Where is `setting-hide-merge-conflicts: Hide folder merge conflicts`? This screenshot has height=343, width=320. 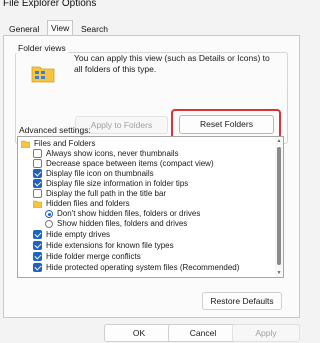
setting-hide-merge-conflicts: Hide folder merge conflicts is located at coordinates (145, 257).